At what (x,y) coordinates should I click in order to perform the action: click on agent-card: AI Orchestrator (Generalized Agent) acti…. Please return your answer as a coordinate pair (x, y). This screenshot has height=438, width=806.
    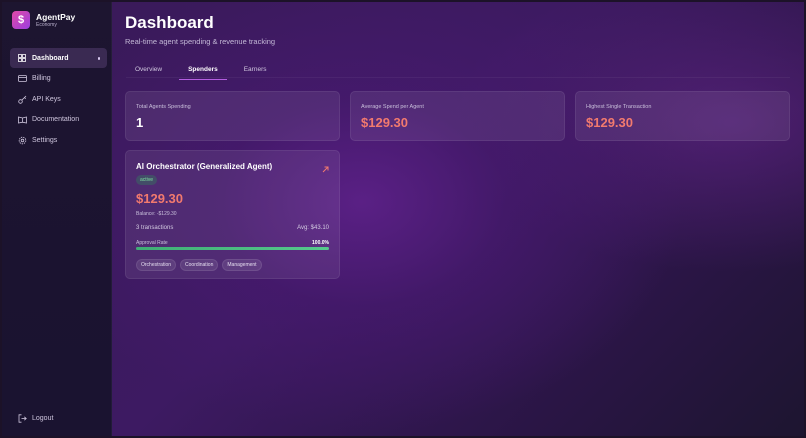
    Looking at the image, I should click on (232, 214).